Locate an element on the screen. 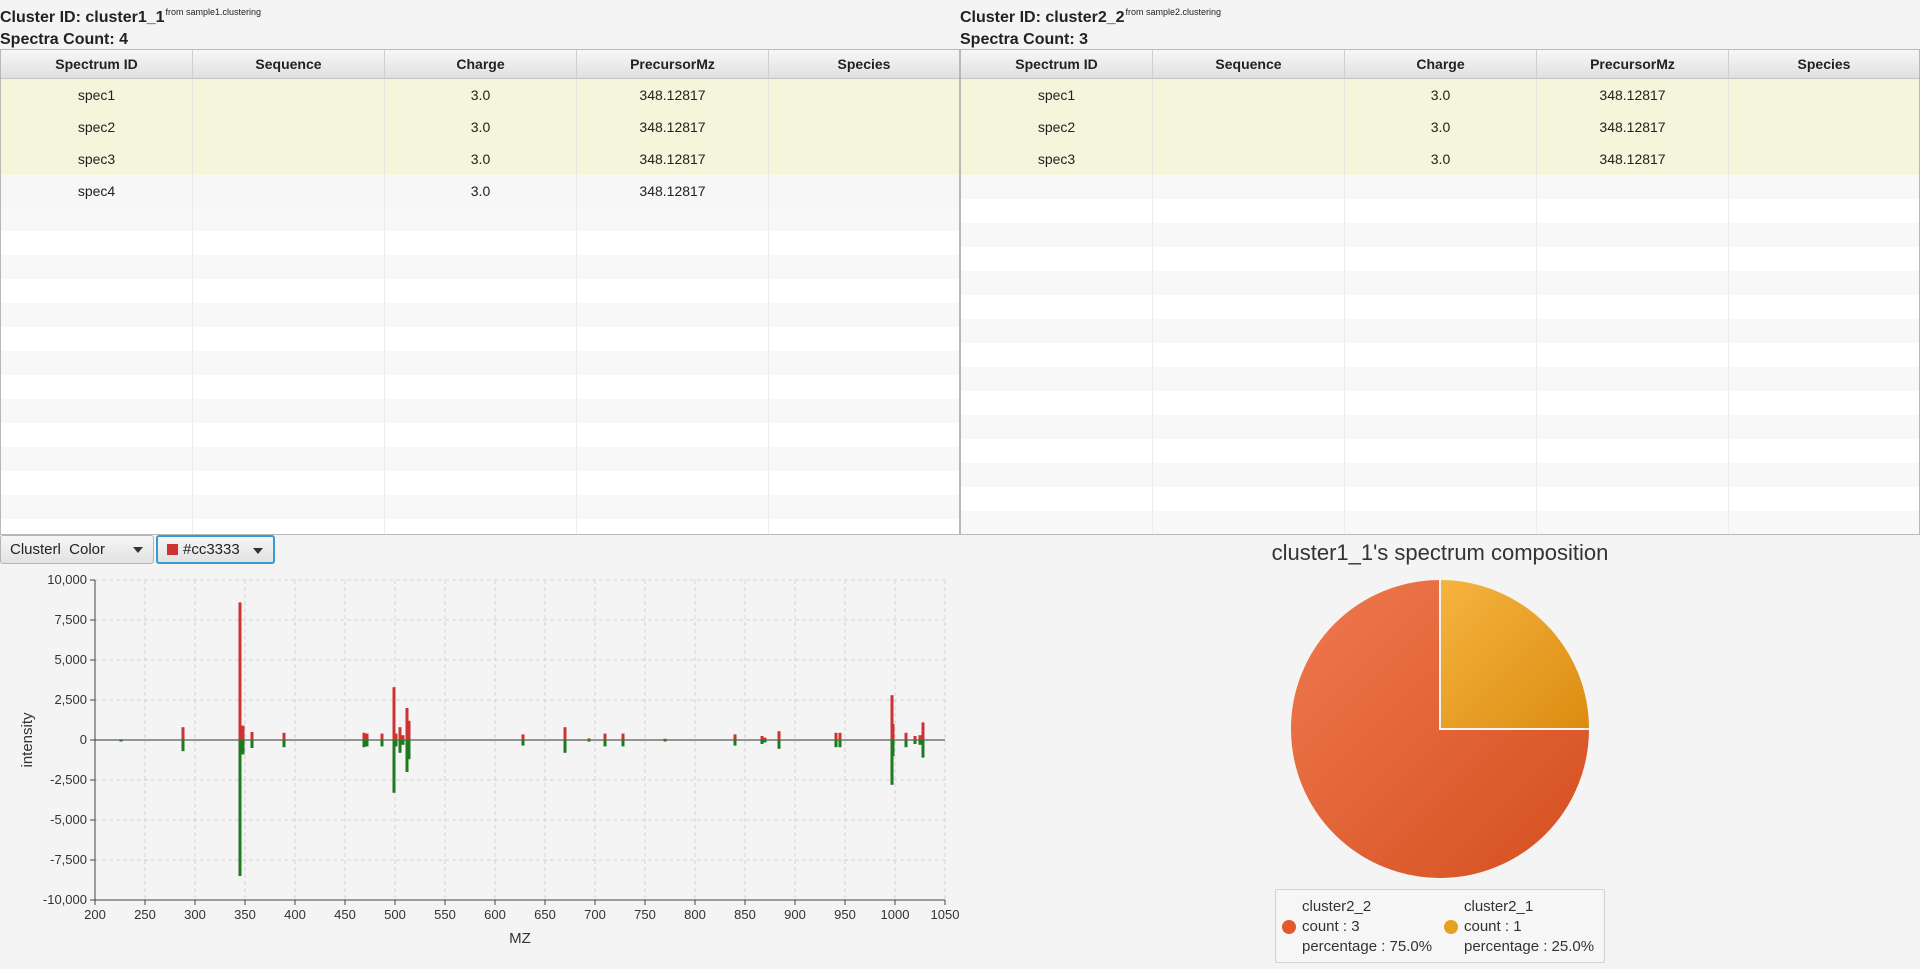  table-row: spec4 3.0 348.12817 is located at coordinates (480, 191).